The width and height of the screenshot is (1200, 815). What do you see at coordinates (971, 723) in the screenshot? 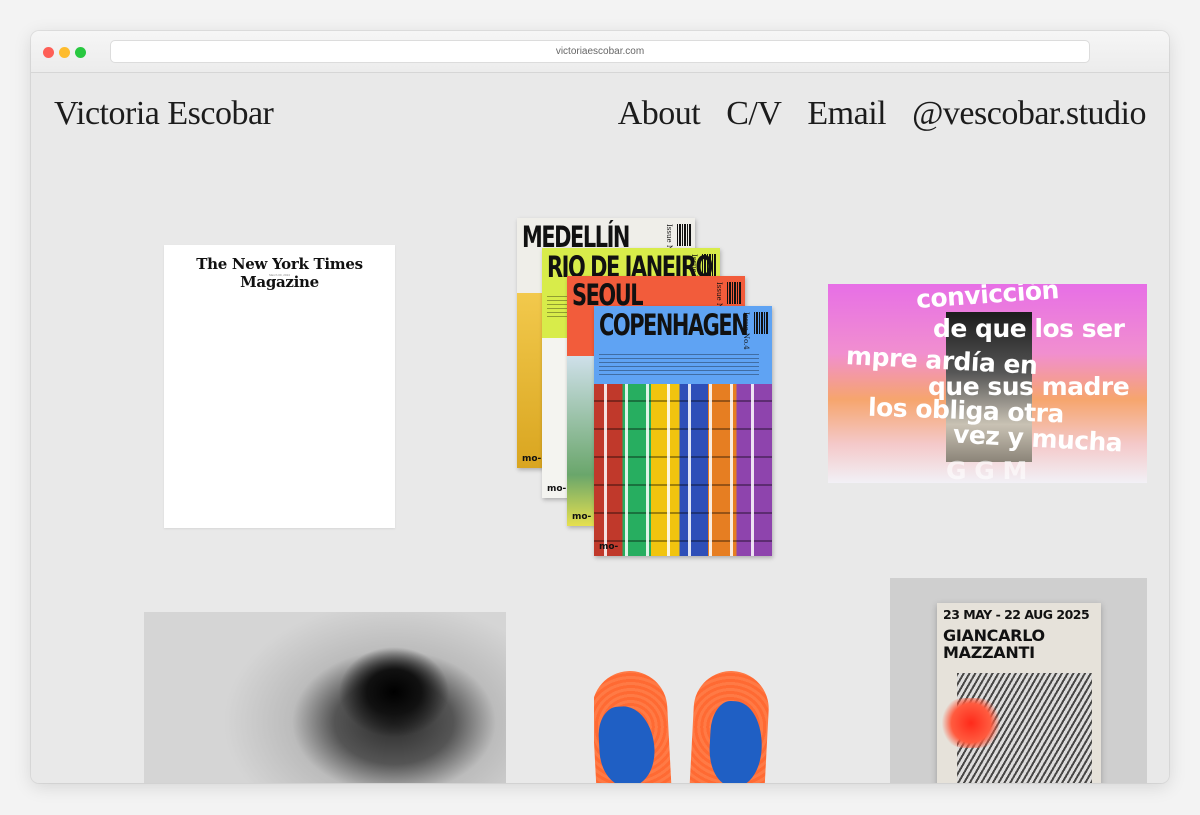
I see `poster-red-shape` at bounding box center [971, 723].